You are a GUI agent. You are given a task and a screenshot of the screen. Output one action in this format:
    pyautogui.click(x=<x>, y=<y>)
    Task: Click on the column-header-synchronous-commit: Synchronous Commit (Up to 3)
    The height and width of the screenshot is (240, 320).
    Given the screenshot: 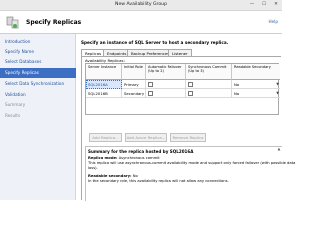 What is the action you would take?
    pyautogui.click(x=209, y=72)
    